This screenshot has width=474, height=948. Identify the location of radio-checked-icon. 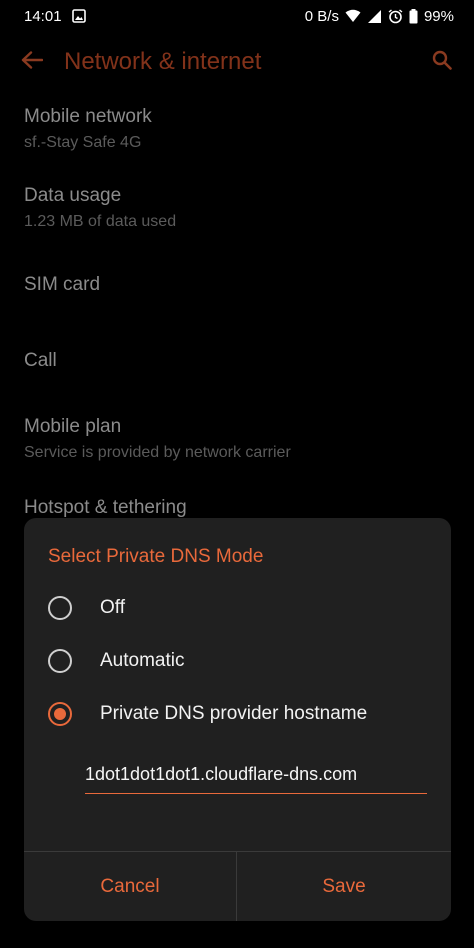
(60, 714).